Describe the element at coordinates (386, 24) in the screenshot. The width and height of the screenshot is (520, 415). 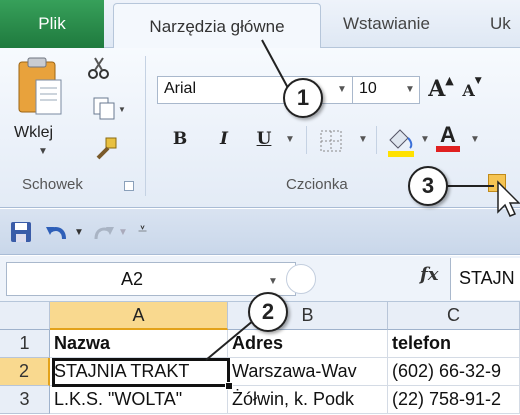
I see `tab-insert: Wstawianie` at that location.